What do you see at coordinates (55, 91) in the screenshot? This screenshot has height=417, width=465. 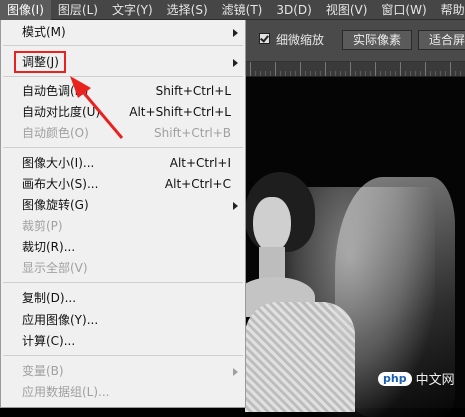 I see `menu-item-label: 自动色调(N)` at bounding box center [55, 91].